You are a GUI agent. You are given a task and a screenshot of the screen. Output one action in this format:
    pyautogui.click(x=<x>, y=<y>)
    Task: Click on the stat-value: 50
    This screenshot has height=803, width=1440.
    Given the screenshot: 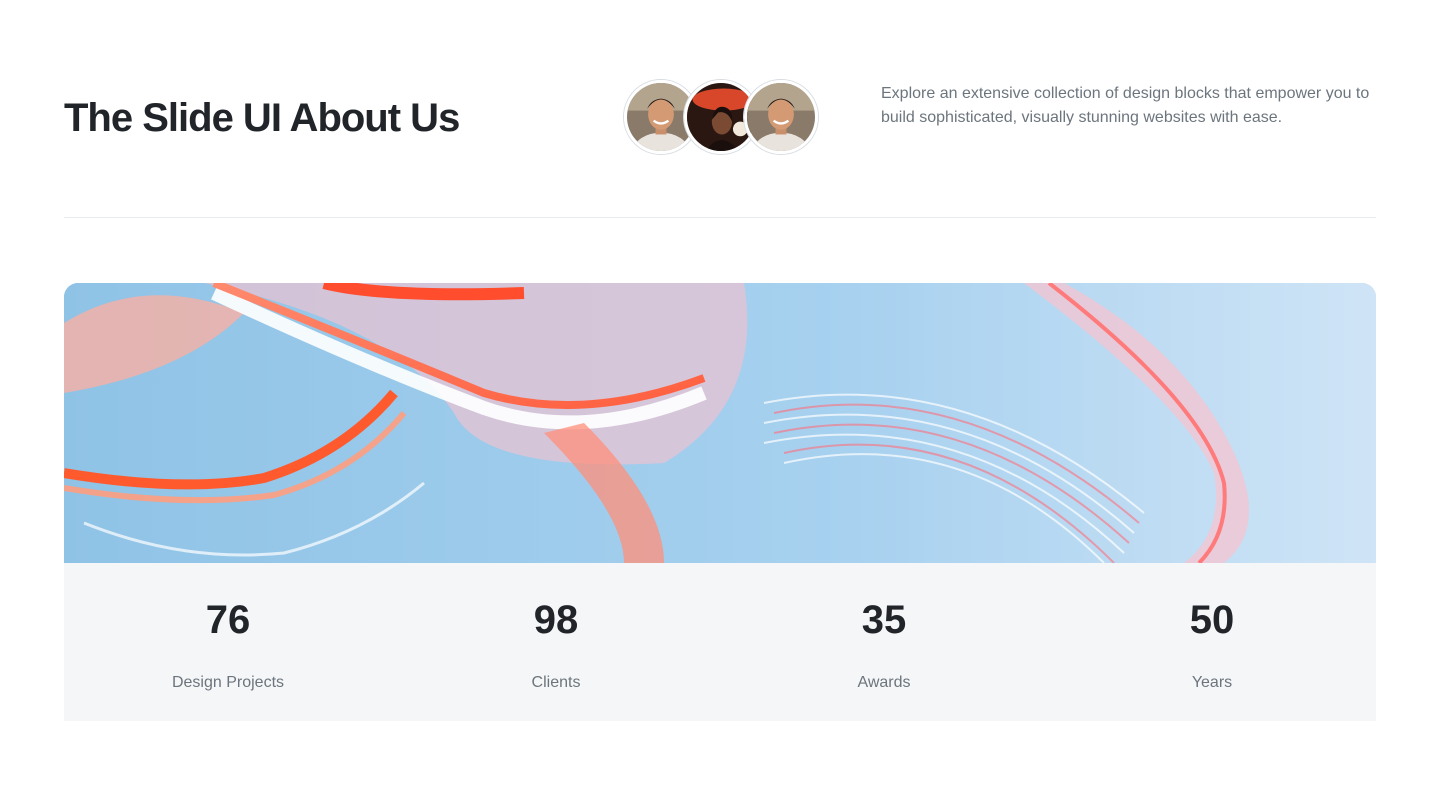 What is the action you would take?
    pyautogui.click(x=1212, y=620)
    